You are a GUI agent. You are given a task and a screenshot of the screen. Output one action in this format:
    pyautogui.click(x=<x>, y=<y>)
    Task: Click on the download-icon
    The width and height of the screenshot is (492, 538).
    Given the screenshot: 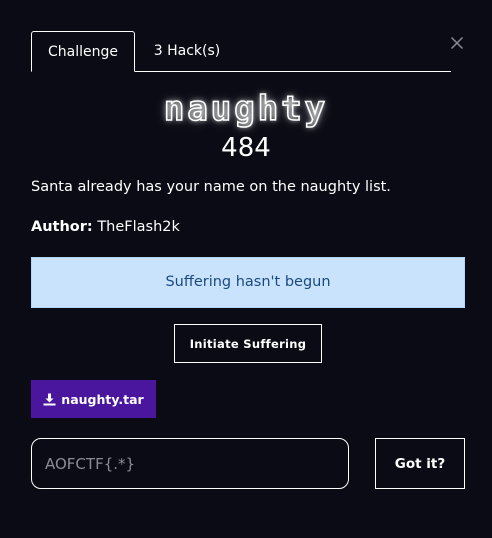 What is the action you would take?
    pyautogui.click(x=49, y=399)
    